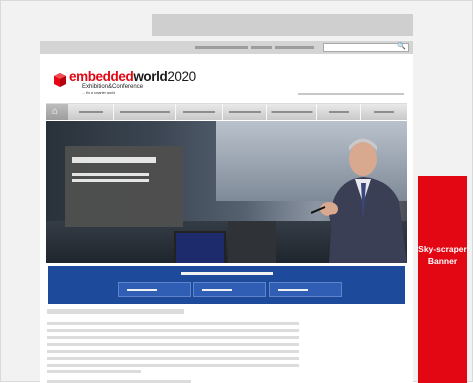 The image size is (473, 383). What do you see at coordinates (252, 242) in the screenshot?
I see `hero-lectern` at bounding box center [252, 242].